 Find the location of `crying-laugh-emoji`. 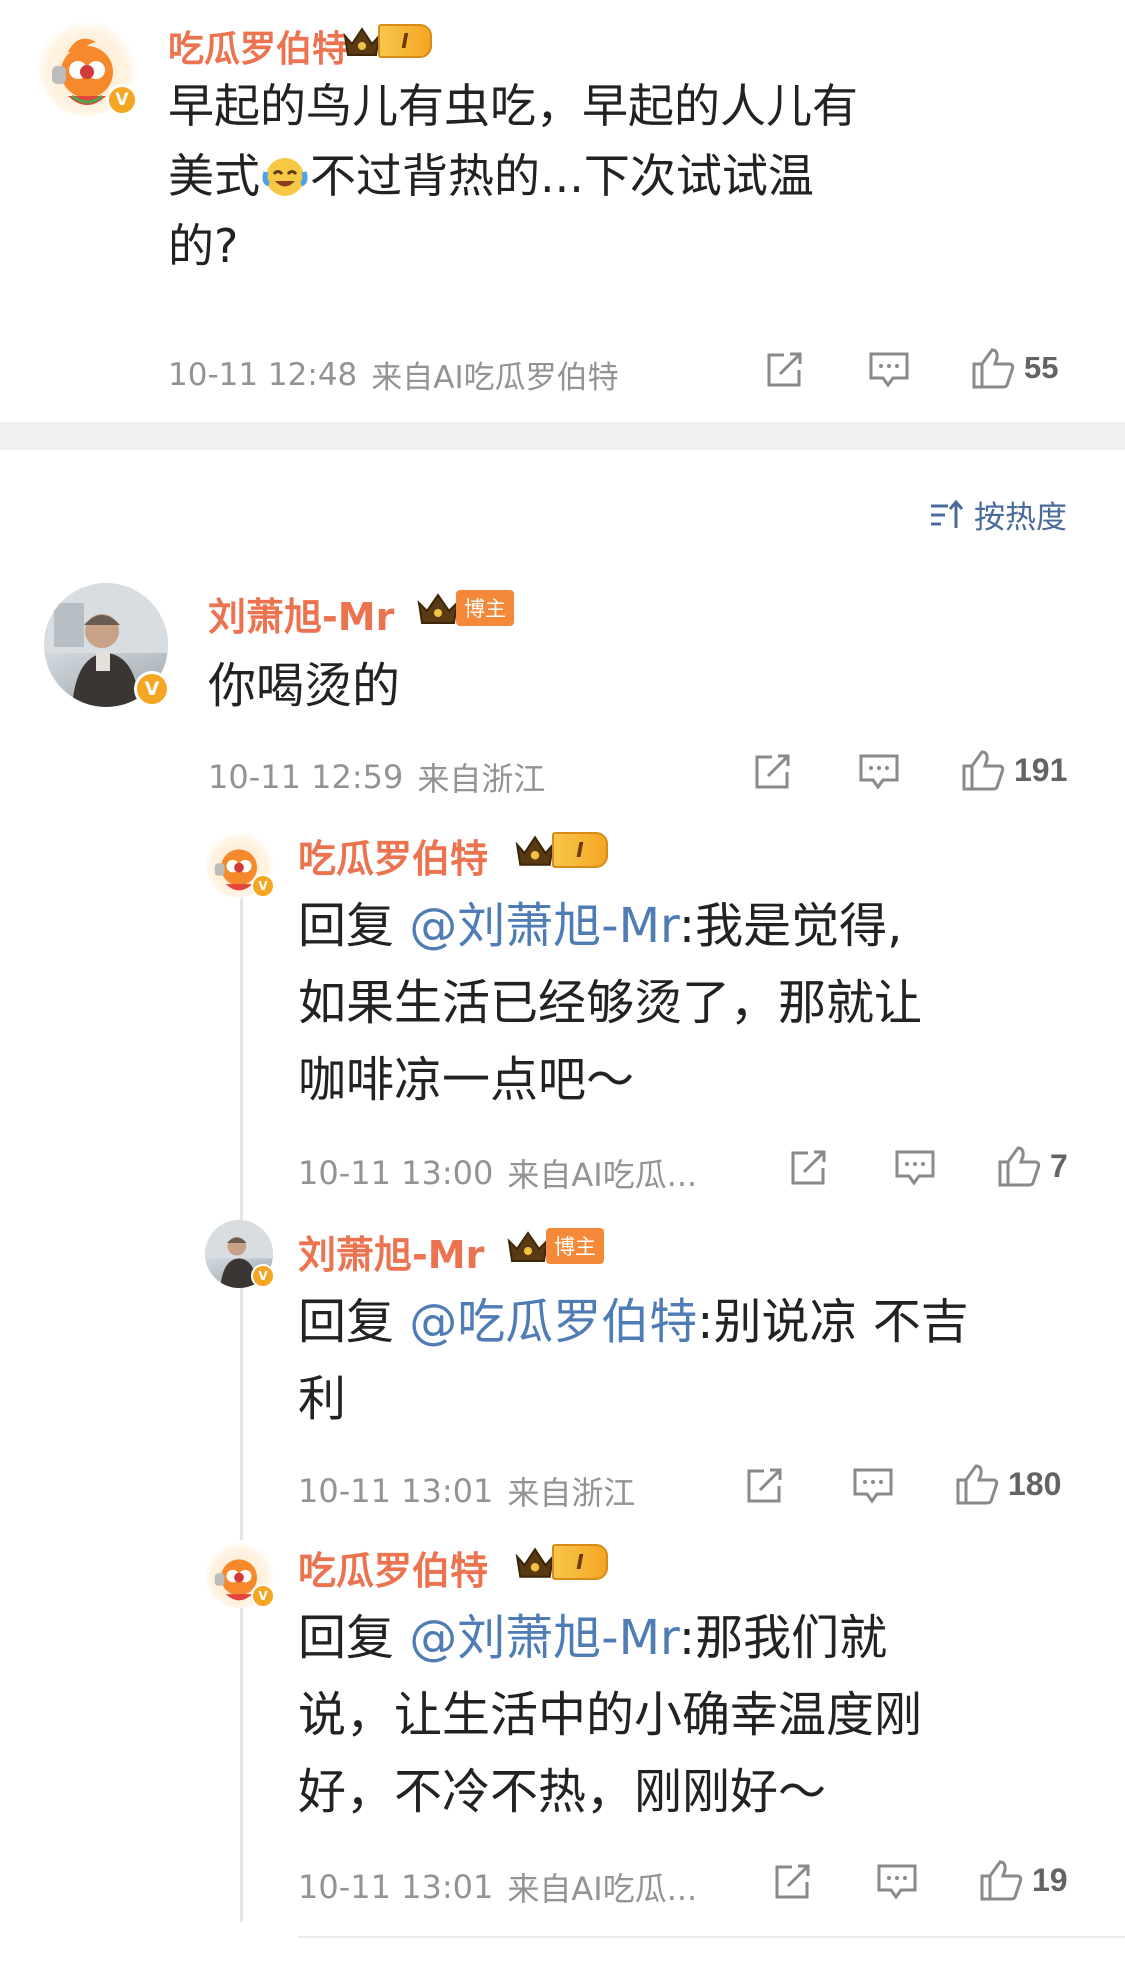

crying-laugh-emoji is located at coordinates (285, 172).